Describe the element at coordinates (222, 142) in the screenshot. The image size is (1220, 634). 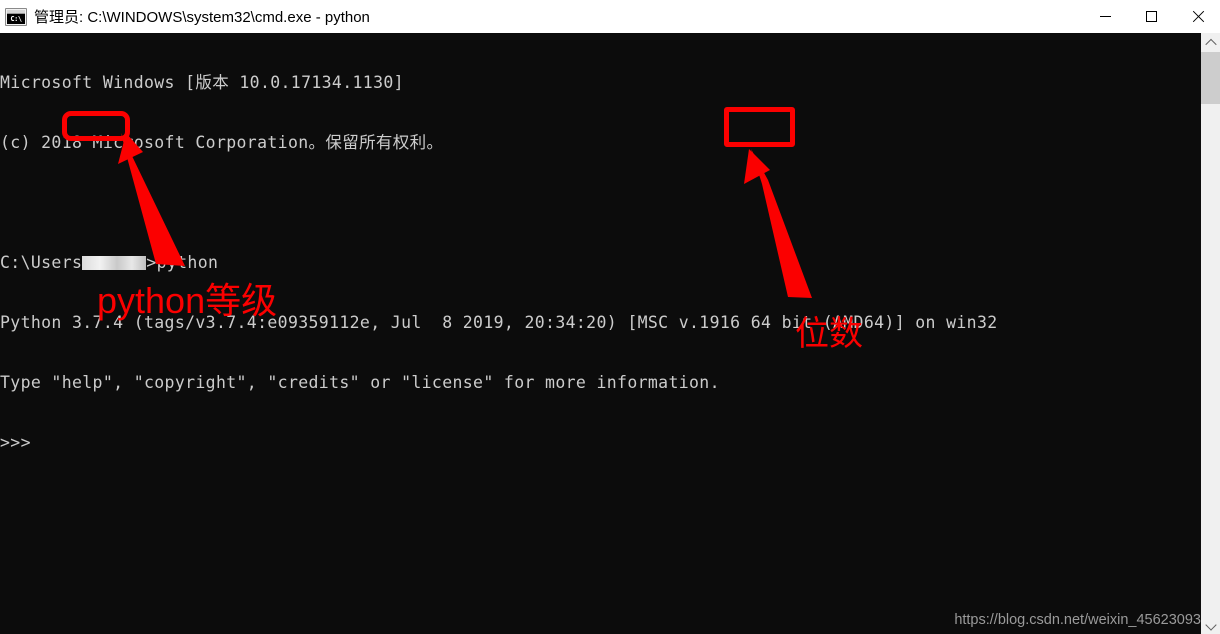
I see `console-line-copyright: (c) 2018 Microsoft Corporation。保留所有权利。` at that location.